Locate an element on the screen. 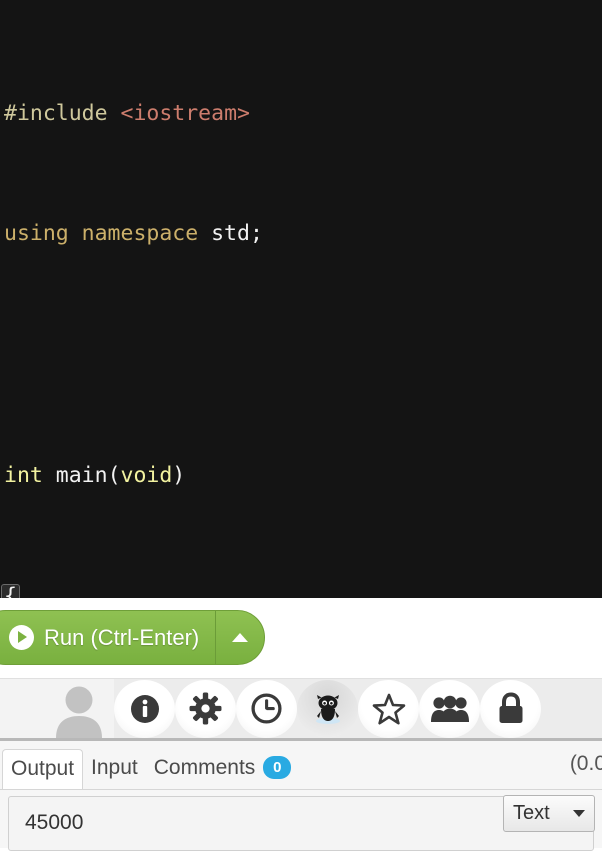 The image size is (602, 851). output-format-select: Text is located at coordinates (549, 813).